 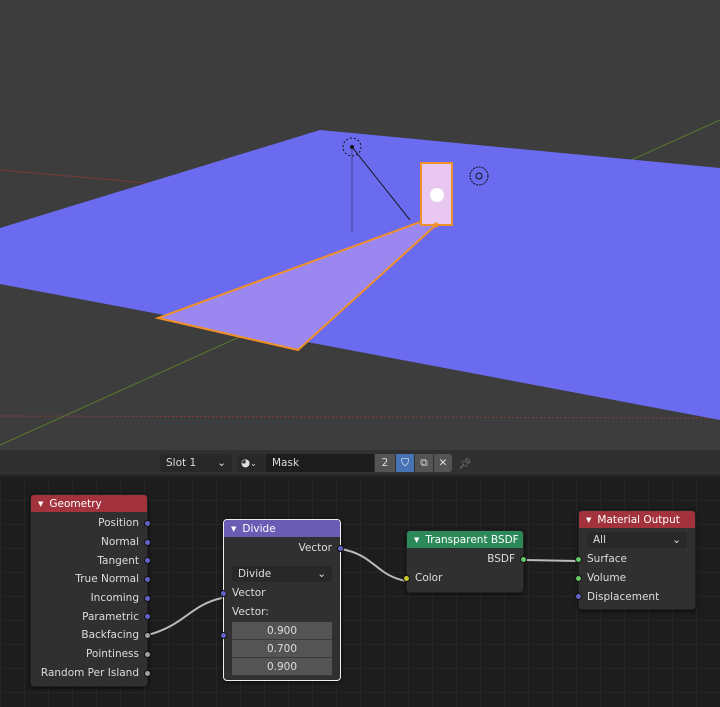 What do you see at coordinates (286, 463) in the screenshot?
I see `material-name: Mask` at bounding box center [286, 463].